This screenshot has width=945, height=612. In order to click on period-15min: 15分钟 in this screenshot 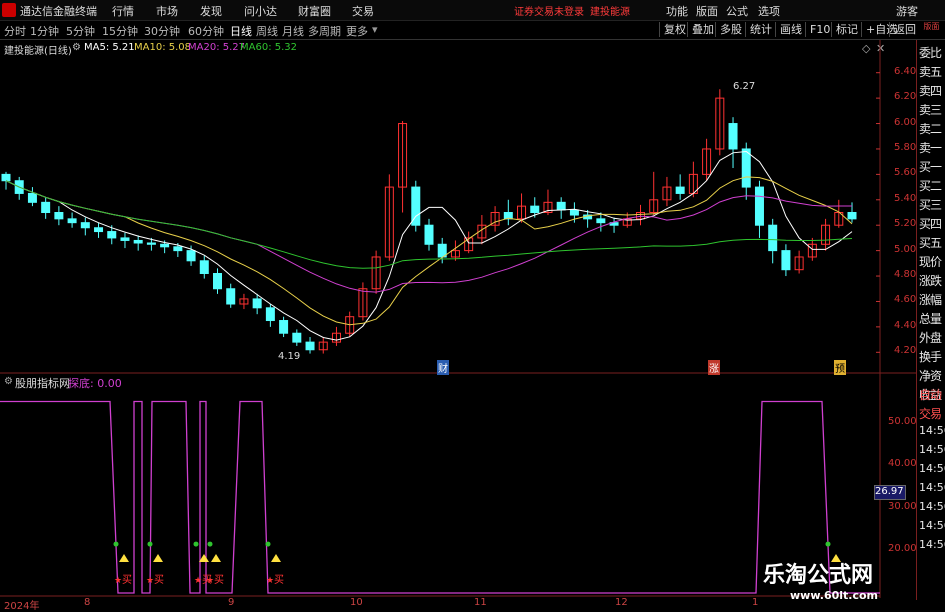, I will do `click(120, 31)`.